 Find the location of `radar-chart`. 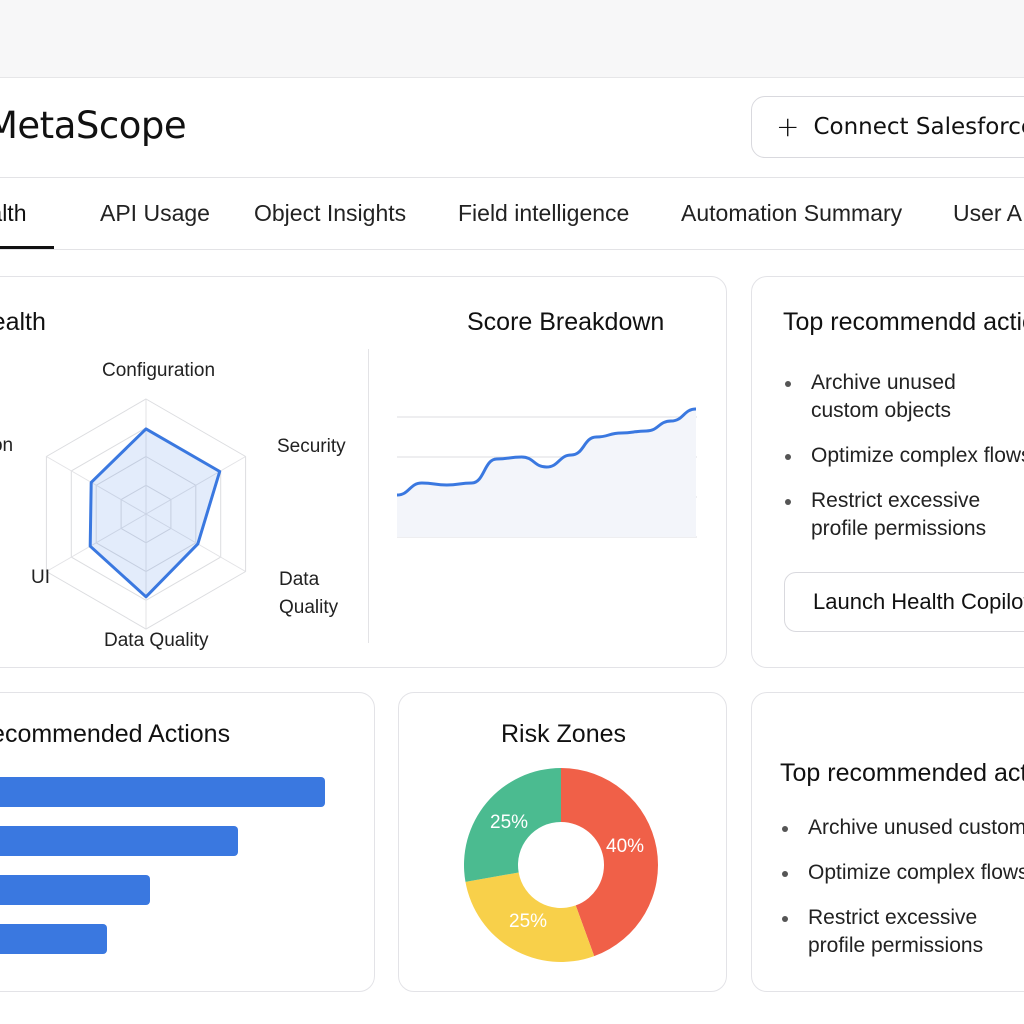

radar-chart is located at coordinates (146, 514).